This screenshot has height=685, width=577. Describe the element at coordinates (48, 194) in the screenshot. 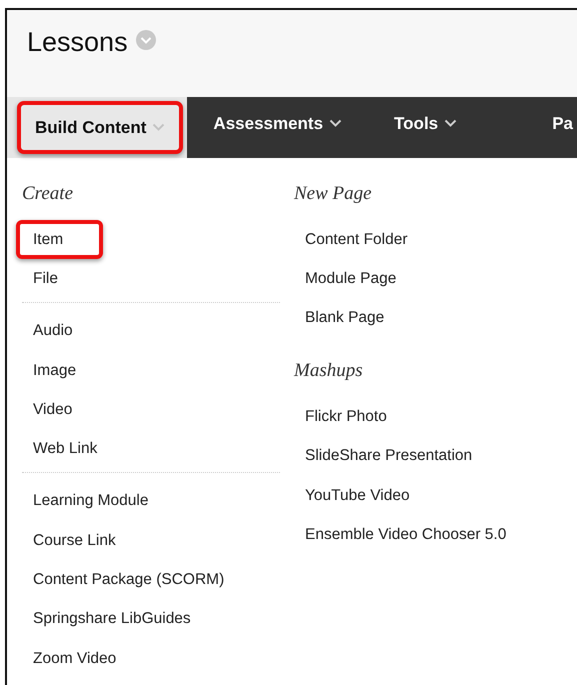

I see `menu-heading: Create` at that location.